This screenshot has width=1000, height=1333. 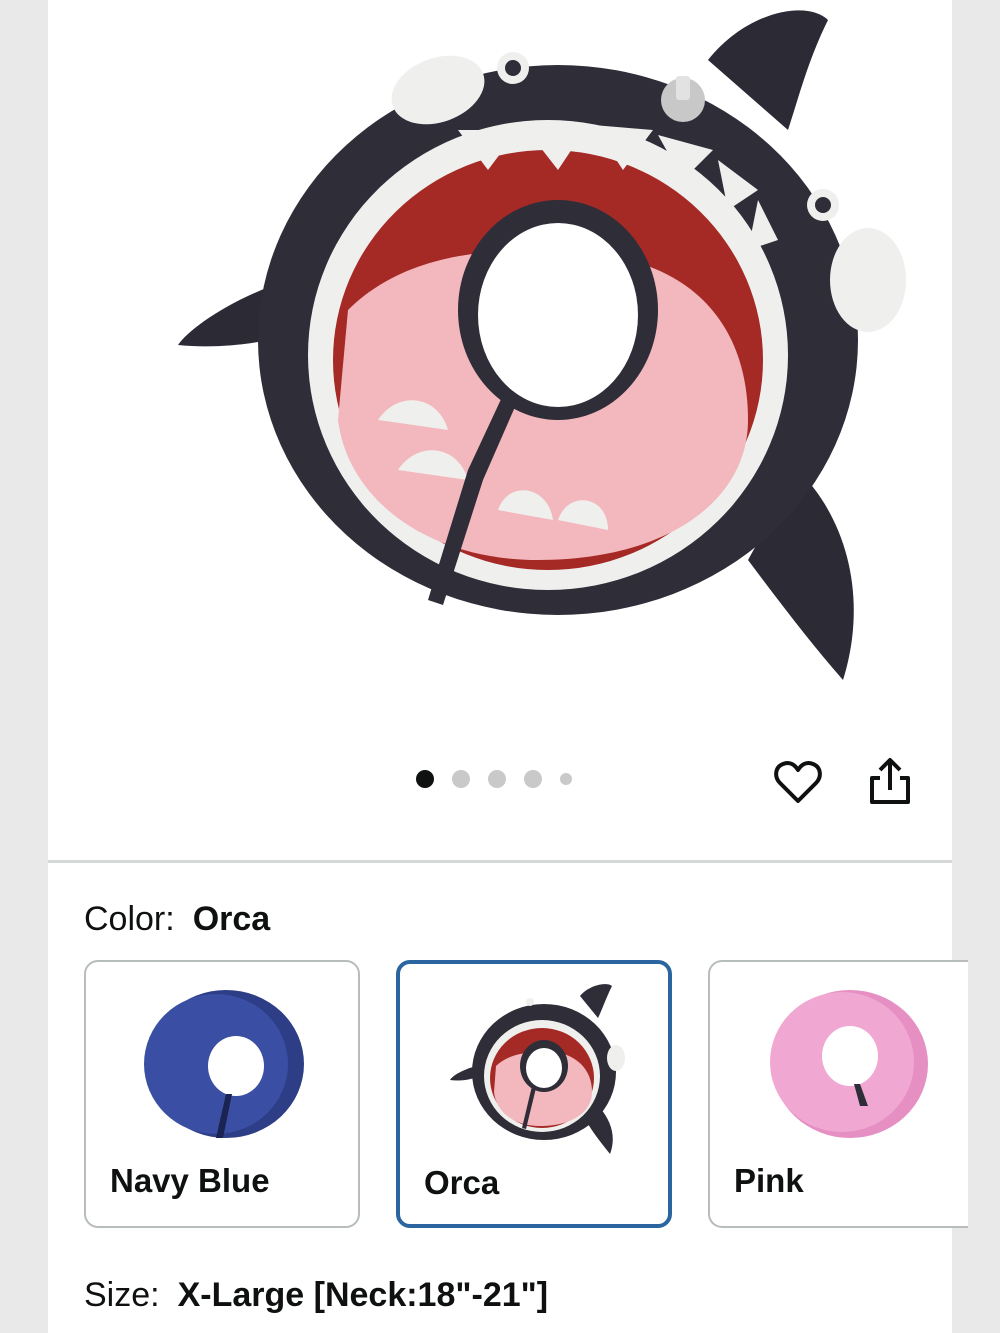 What do you see at coordinates (129, 919) in the screenshot?
I see `color-label: Color:` at bounding box center [129, 919].